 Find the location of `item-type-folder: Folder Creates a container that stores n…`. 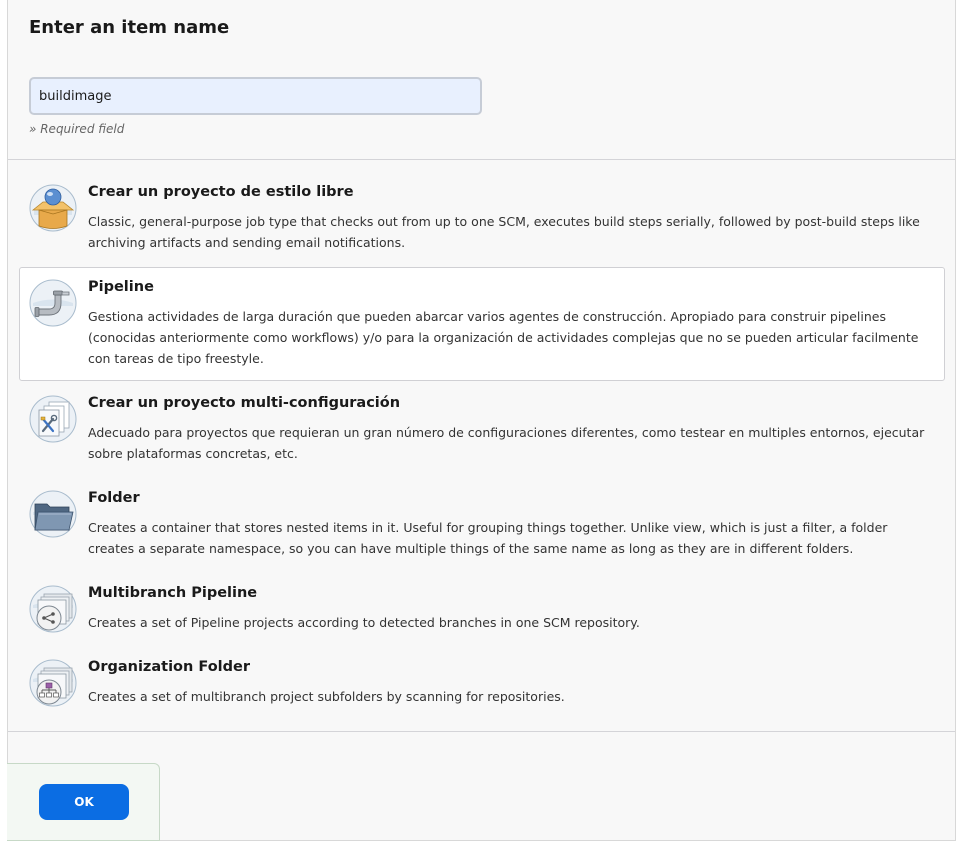

item-type-folder: Folder Creates a container that stores n… is located at coordinates (482, 523).